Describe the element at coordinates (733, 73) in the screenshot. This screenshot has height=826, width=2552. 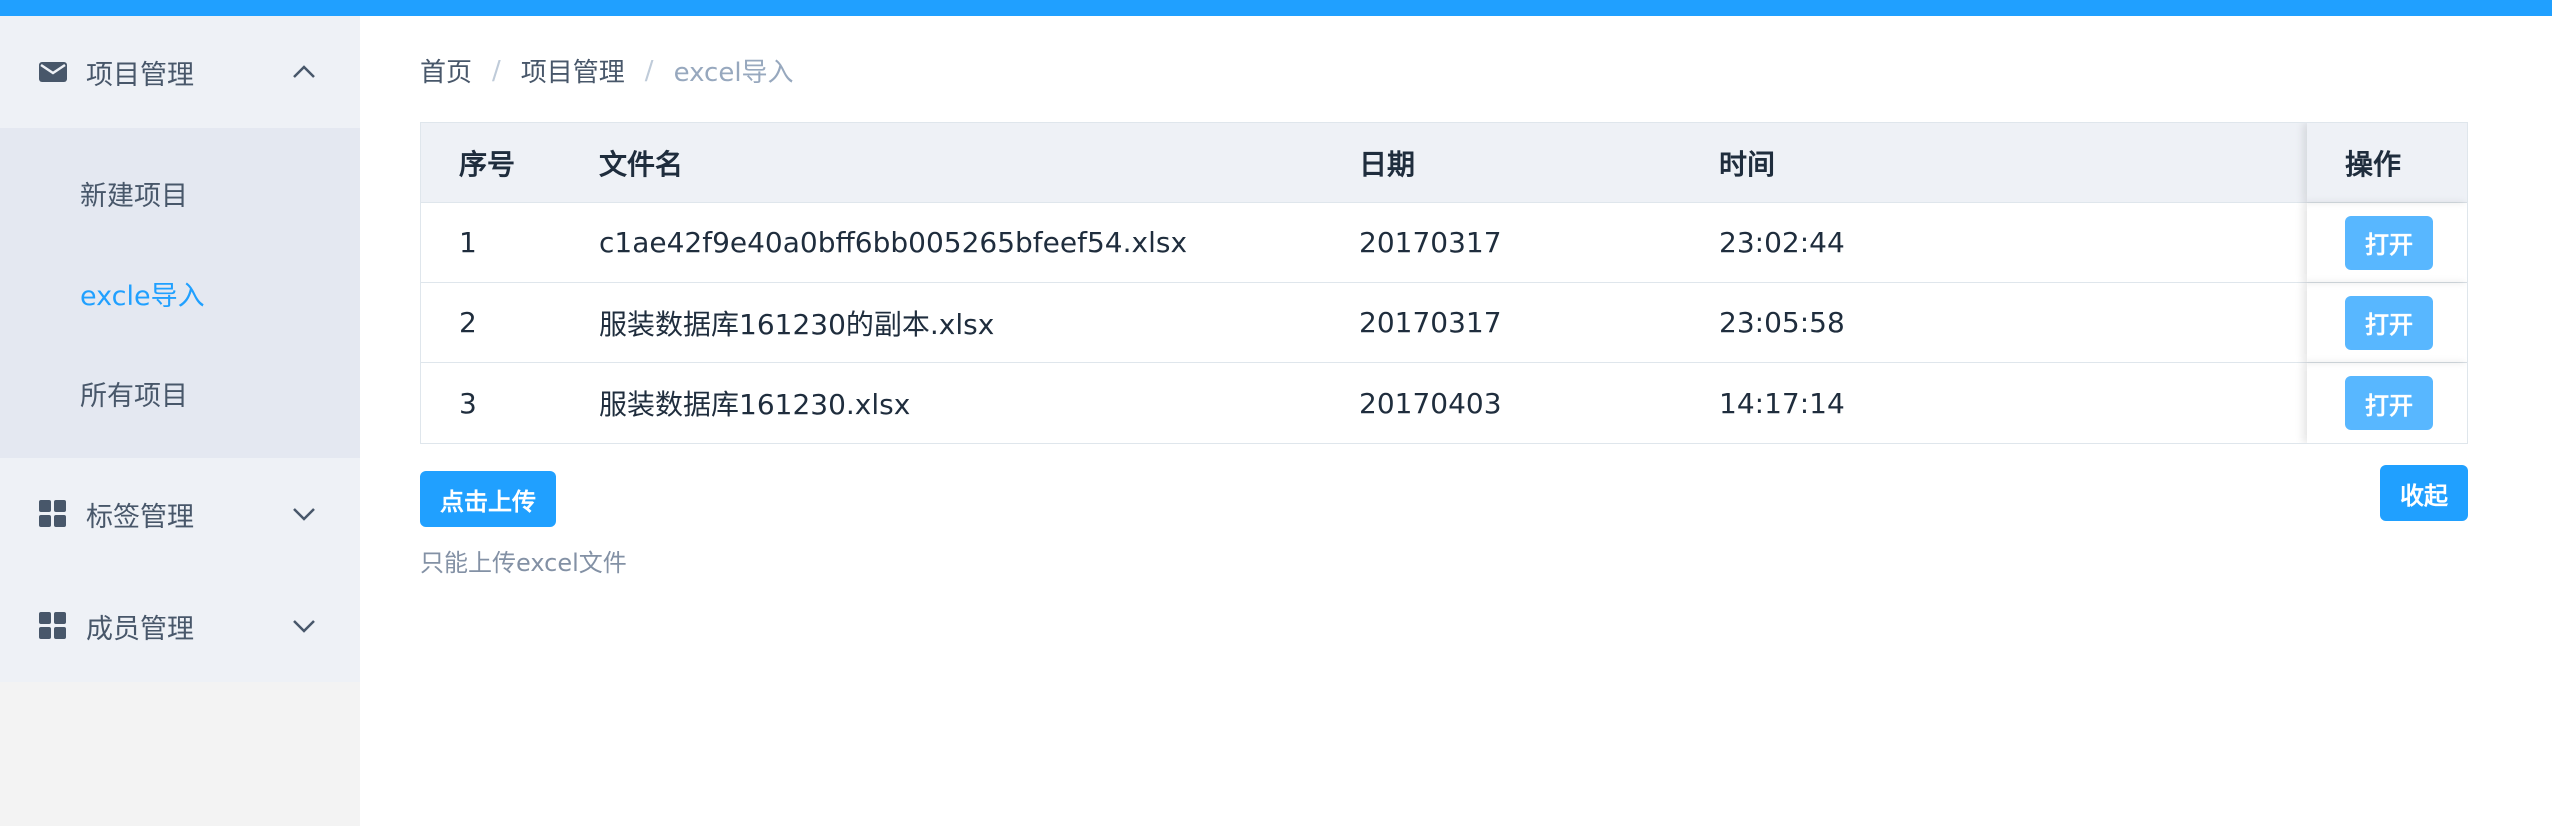
I see `breadcrumb-current: excel导入` at that location.